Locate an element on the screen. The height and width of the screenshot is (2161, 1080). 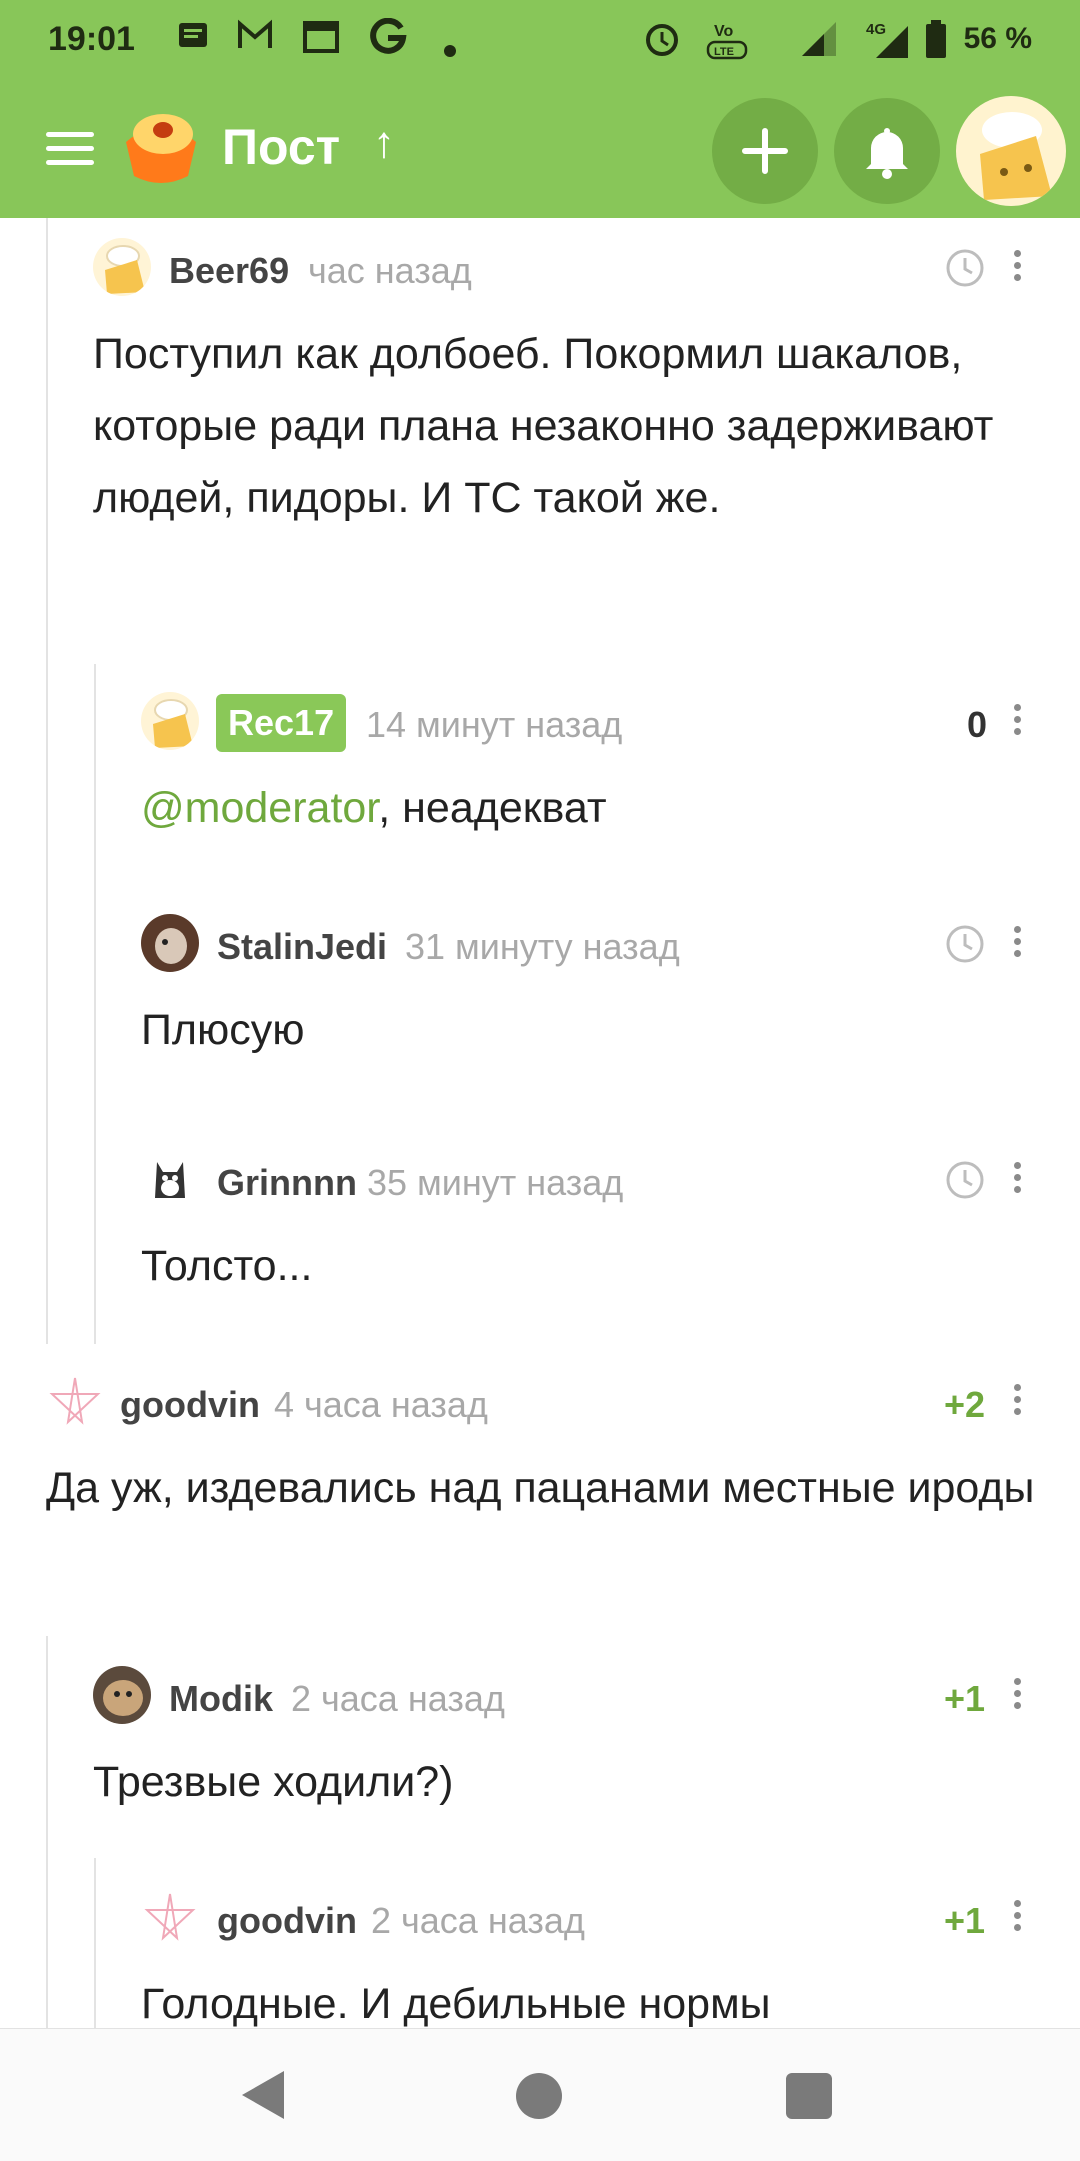
system-navigation-bar is located at coordinates (540, 2094).